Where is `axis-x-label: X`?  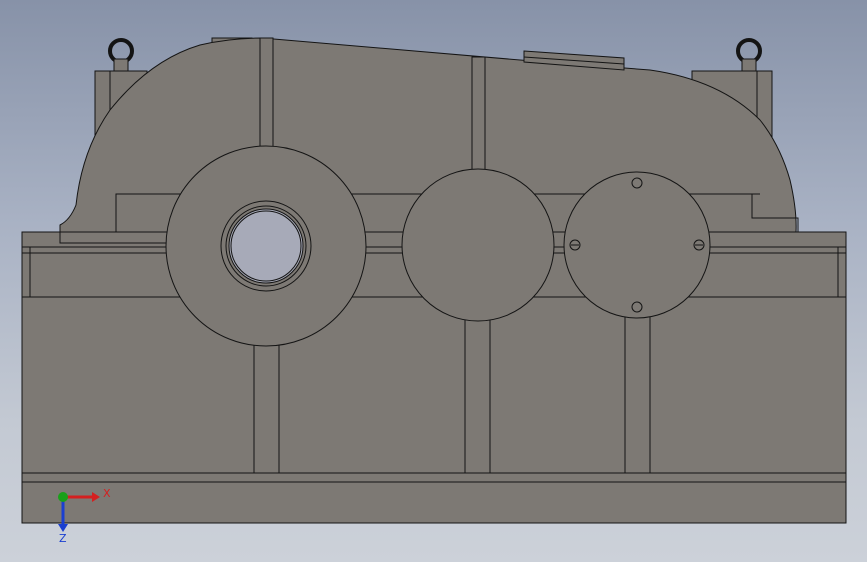 axis-x-label: X is located at coordinates (107, 493).